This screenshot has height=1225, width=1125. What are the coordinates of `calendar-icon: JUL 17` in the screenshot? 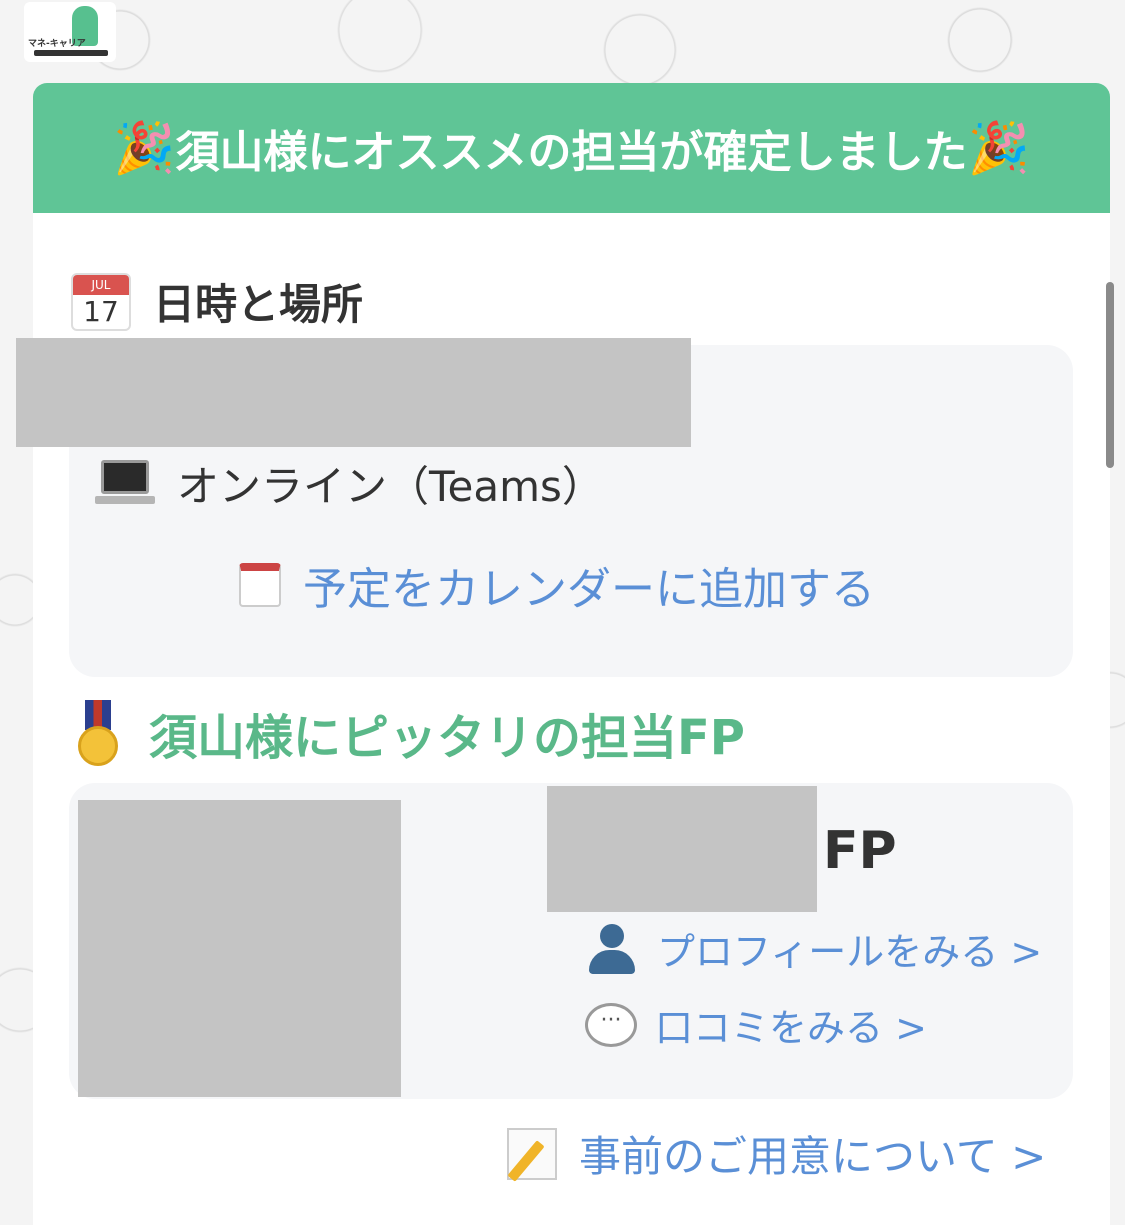 It's located at (101, 301).